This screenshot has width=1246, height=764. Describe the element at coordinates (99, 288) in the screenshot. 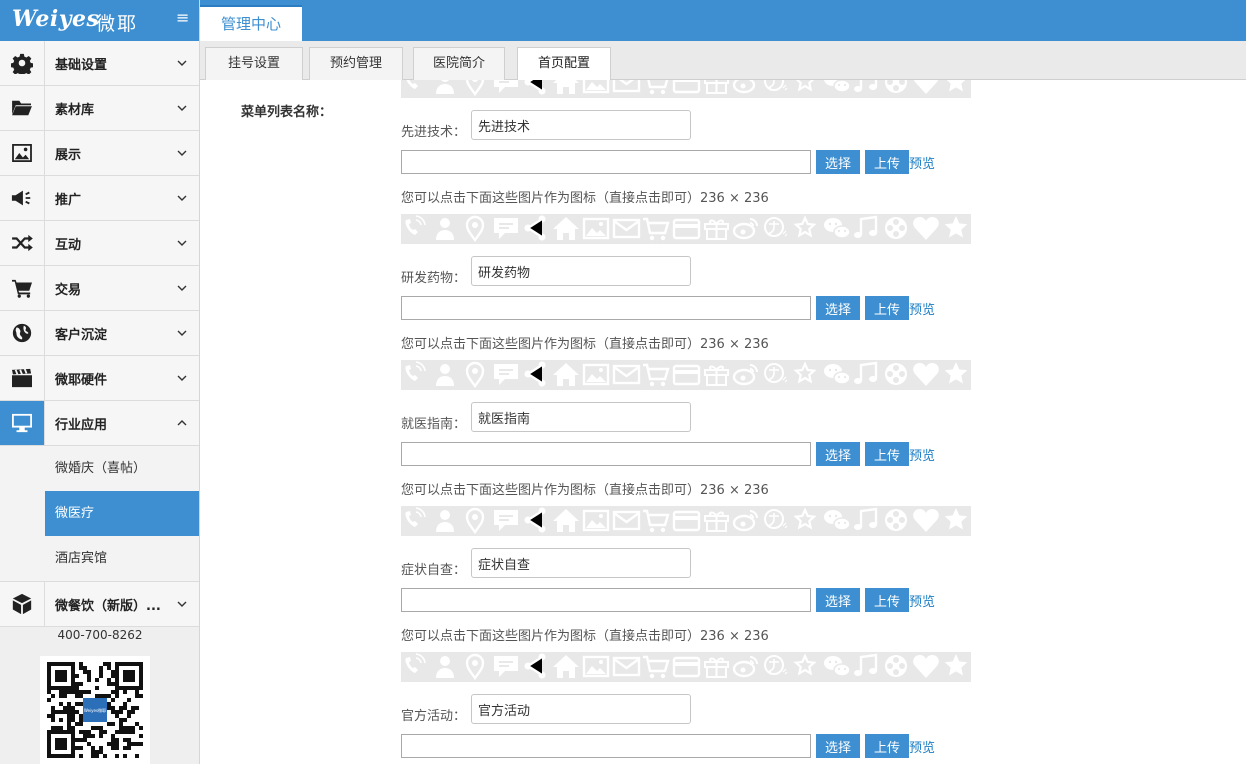

I see `sidebar-item-trade: 交易` at that location.